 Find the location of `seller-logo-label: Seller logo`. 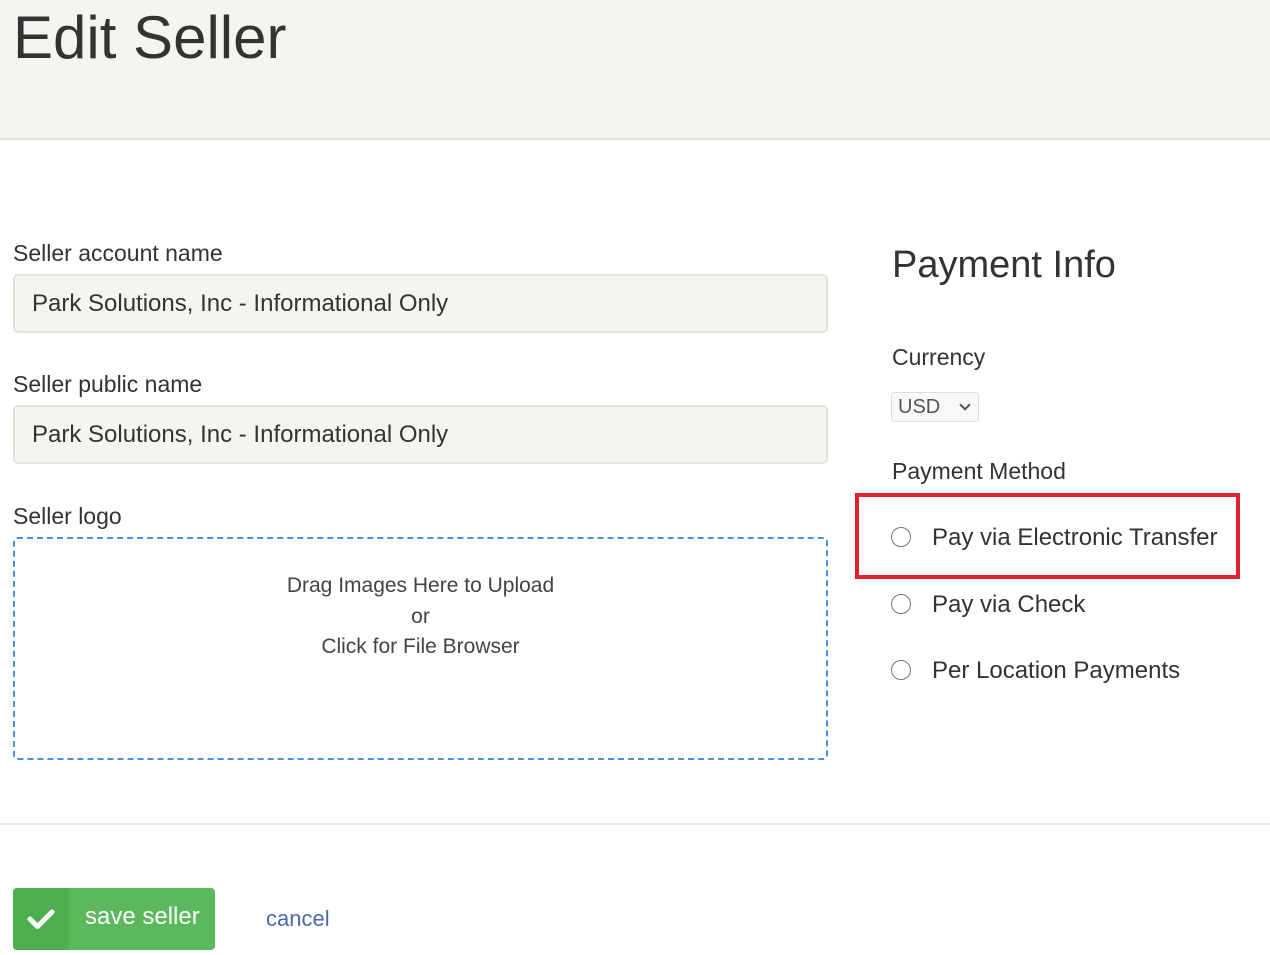

seller-logo-label: Seller logo is located at coordinates (67, 516).